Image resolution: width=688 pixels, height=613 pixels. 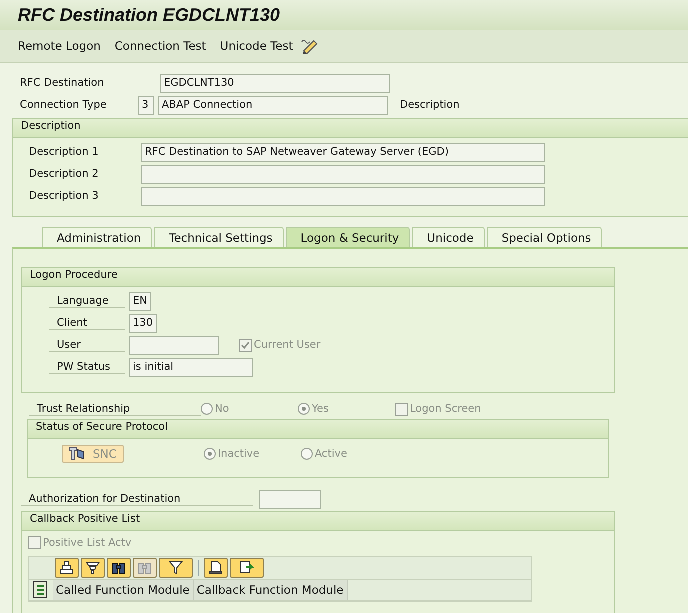 I want to click on funnel-icon, so click(x=93, y=568).